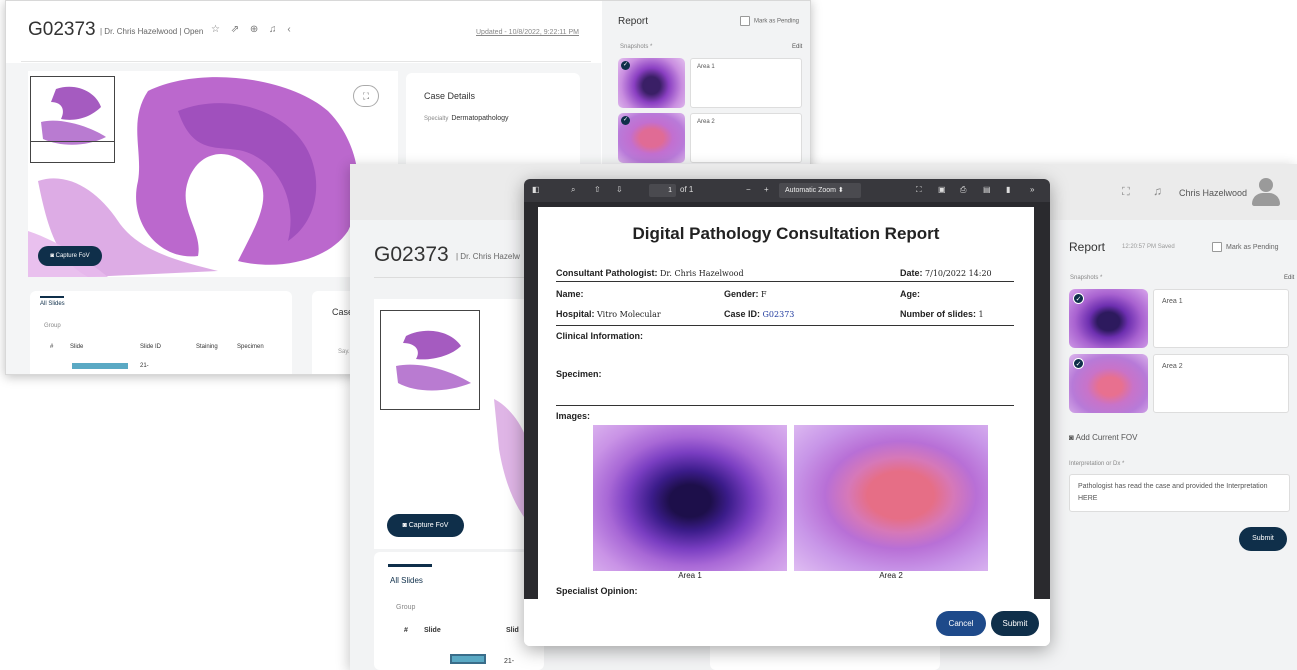 This screenshot has height=670, width=1297. What do you see at coordinates (891, 498) in the screenshot?
I see `area-2-image` at bounding box center [891, 498].